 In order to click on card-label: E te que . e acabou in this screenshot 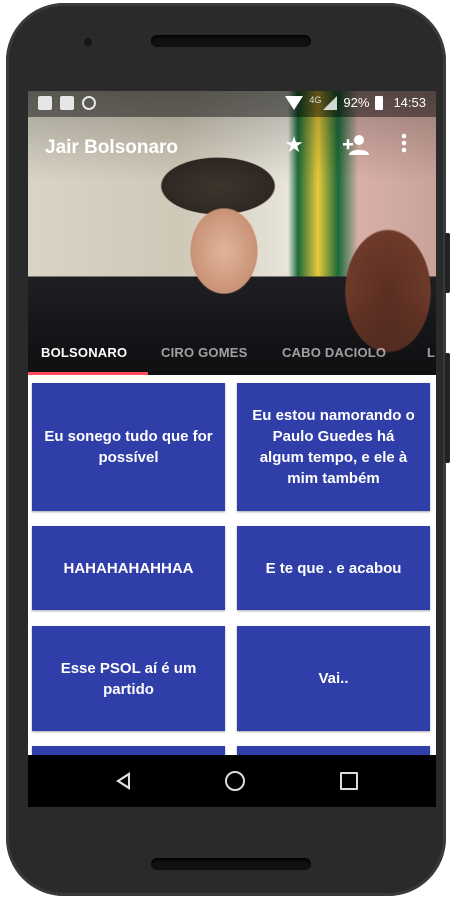, I will do `click(333, 568)`.